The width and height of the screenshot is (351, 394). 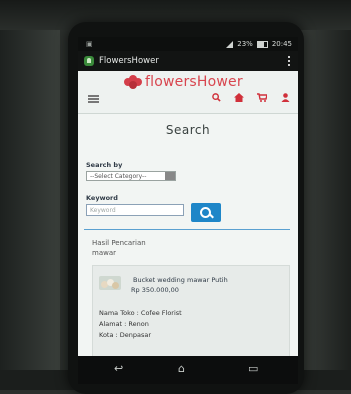 I want to click on results-title: Hasil Pencarian, so click(x=119, y=243).